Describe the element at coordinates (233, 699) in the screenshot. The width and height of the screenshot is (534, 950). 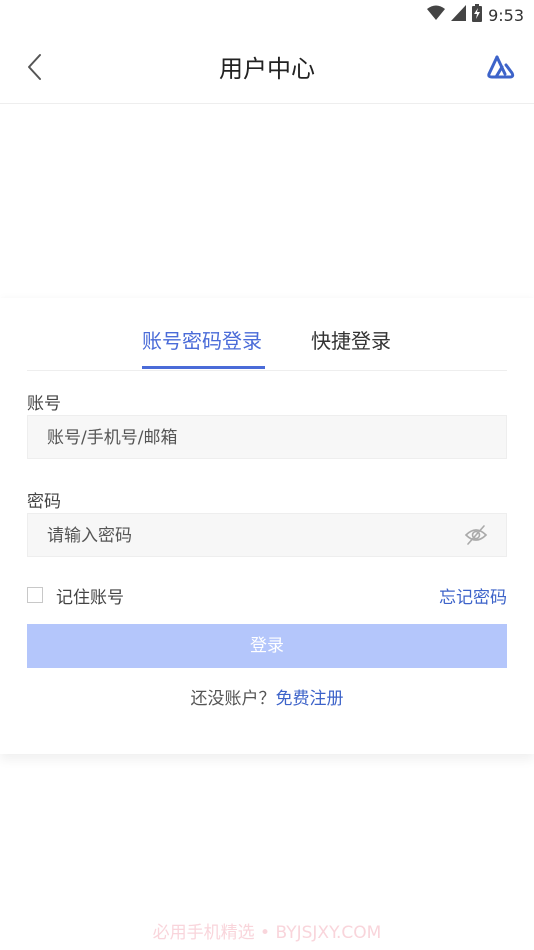
I see `register-prompt: 还没账户？` at that location.